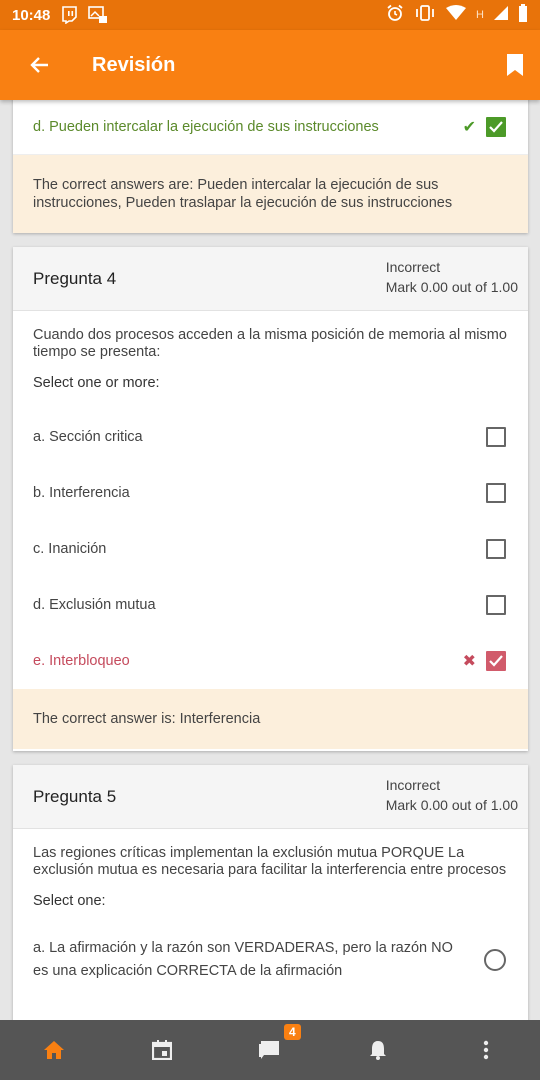  What do you see at coordinates (395, 15) in the screenshot?
I see `alarm-icon` at bounding box center [395, 15].